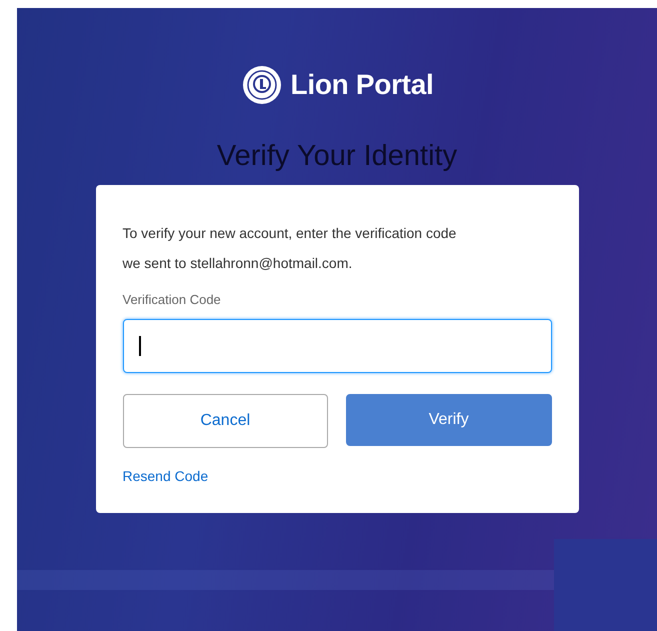 This screenshot has width=657, height=631. I want to click on brand-name: Lion Portal, so click(362, 85).